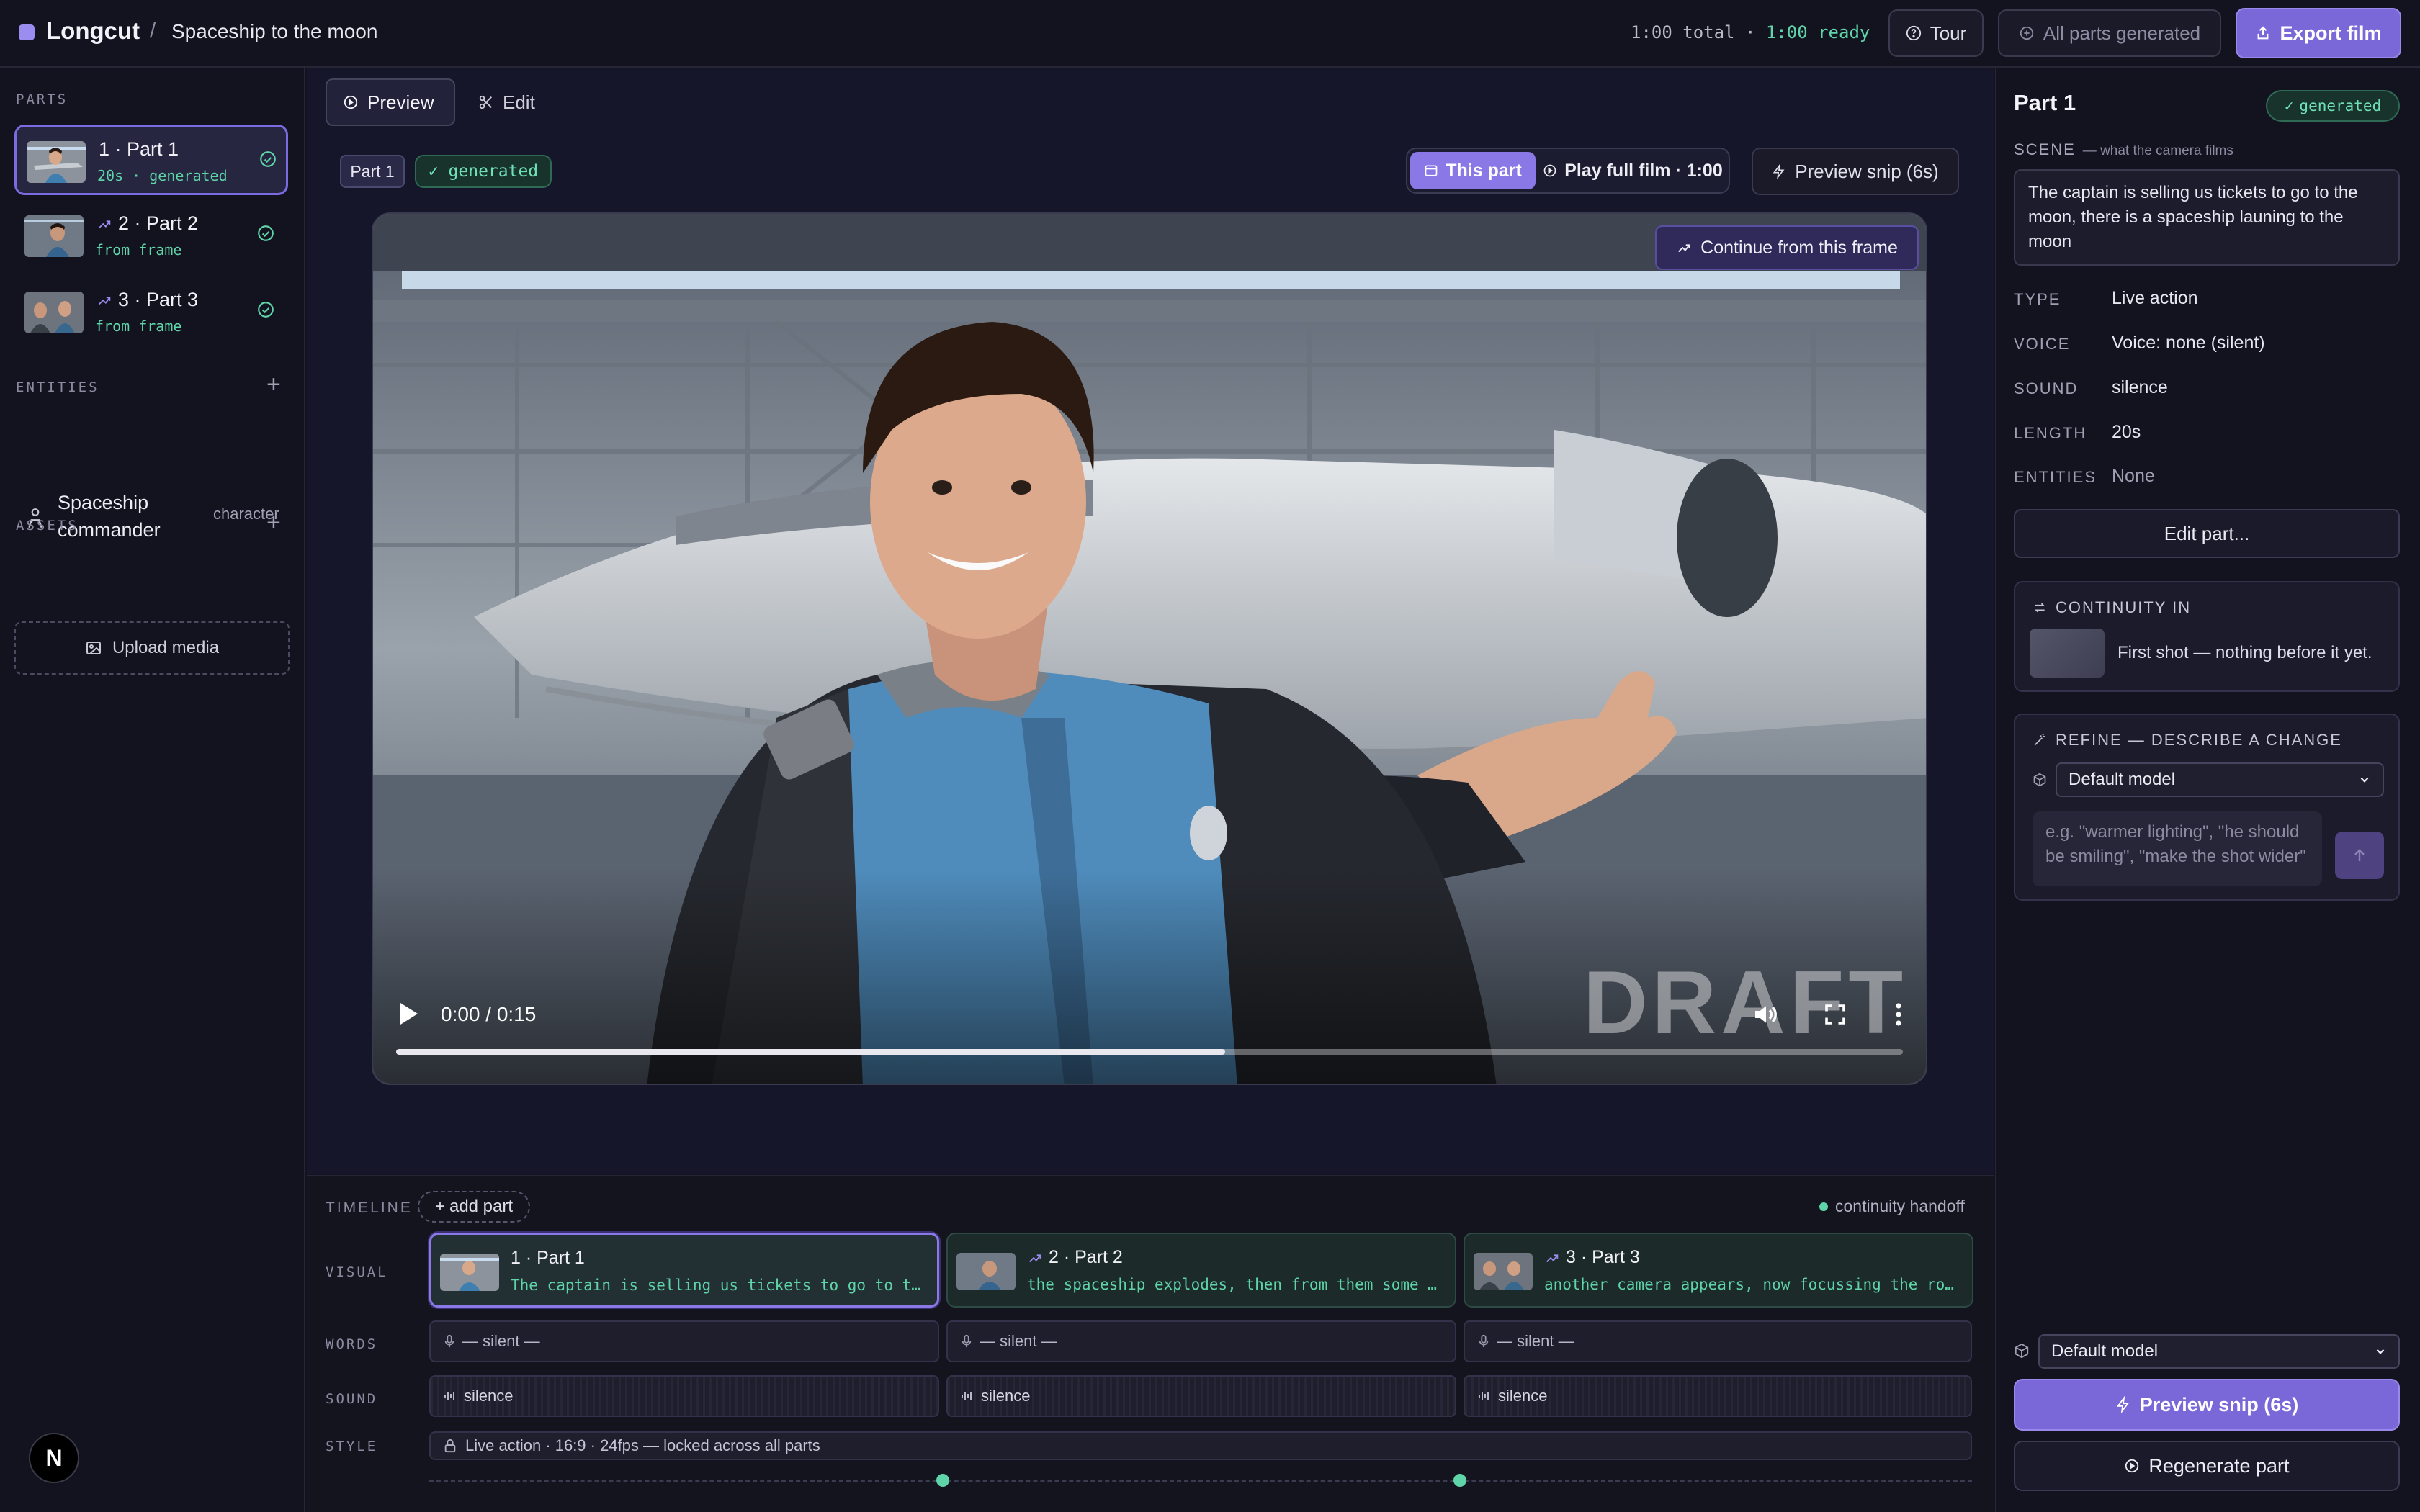 The width and height of the screenshot is (2420, 1512). I want to click on this-part-toggle: This part, so click(1473, 170).